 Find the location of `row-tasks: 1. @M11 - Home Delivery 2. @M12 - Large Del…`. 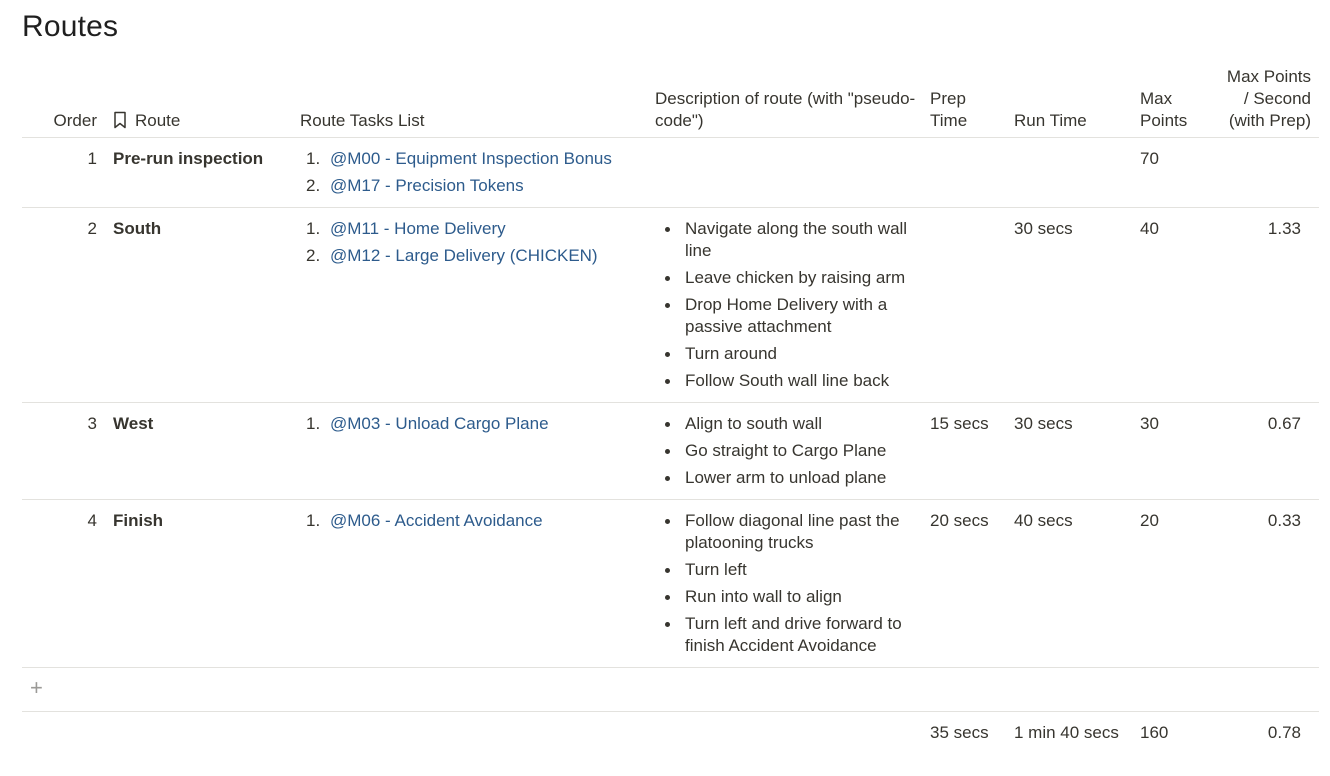

row-tasks: 1. @M11 - Home Delivery 2. @M12 - Large Del… is located at coordinates (471, 305).